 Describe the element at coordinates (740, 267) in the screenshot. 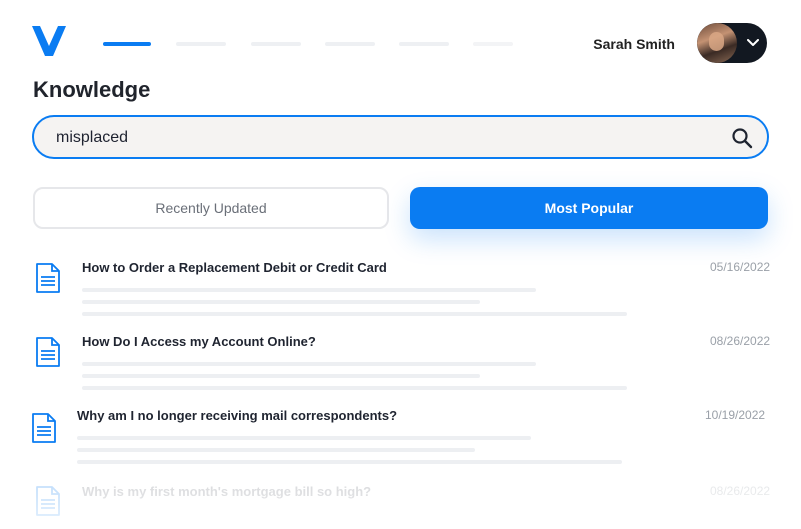

I see `article-date: 05/16/2022` at that location.